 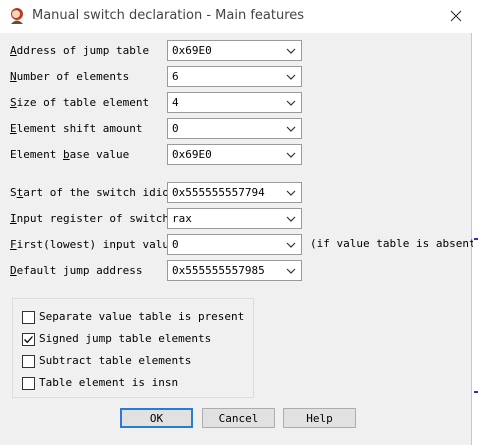 What do you see at coordinates (93, 244) in the screenshot?
I see `first-input-value-label: First(lowest) input value` at bounding box center [93, 244].